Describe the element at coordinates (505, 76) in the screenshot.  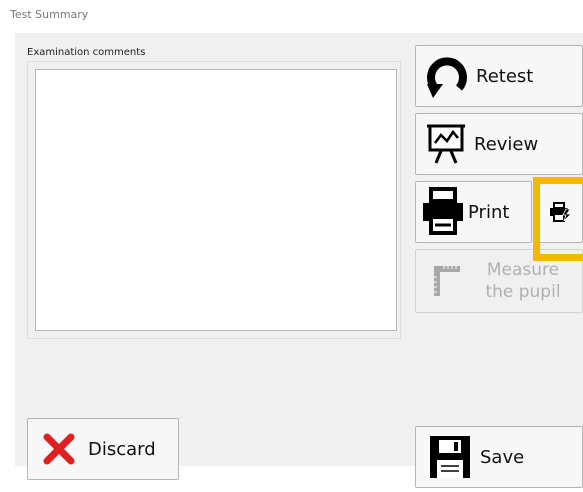
I see `retest-label: Retest` at that location.